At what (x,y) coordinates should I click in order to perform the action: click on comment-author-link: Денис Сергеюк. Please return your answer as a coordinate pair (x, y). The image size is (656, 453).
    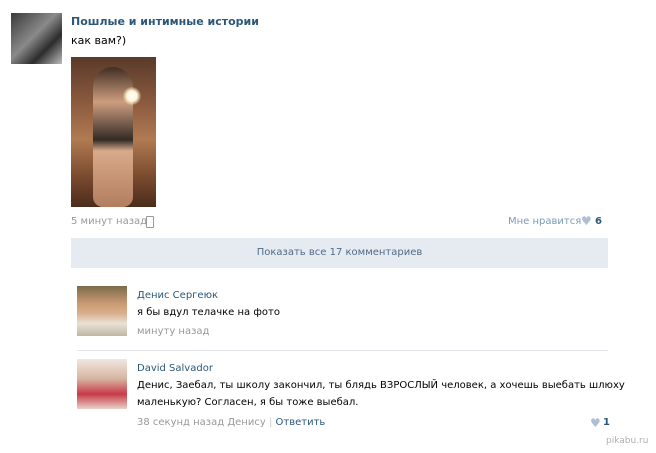
    Looking at the image, I should click on (177, 295).